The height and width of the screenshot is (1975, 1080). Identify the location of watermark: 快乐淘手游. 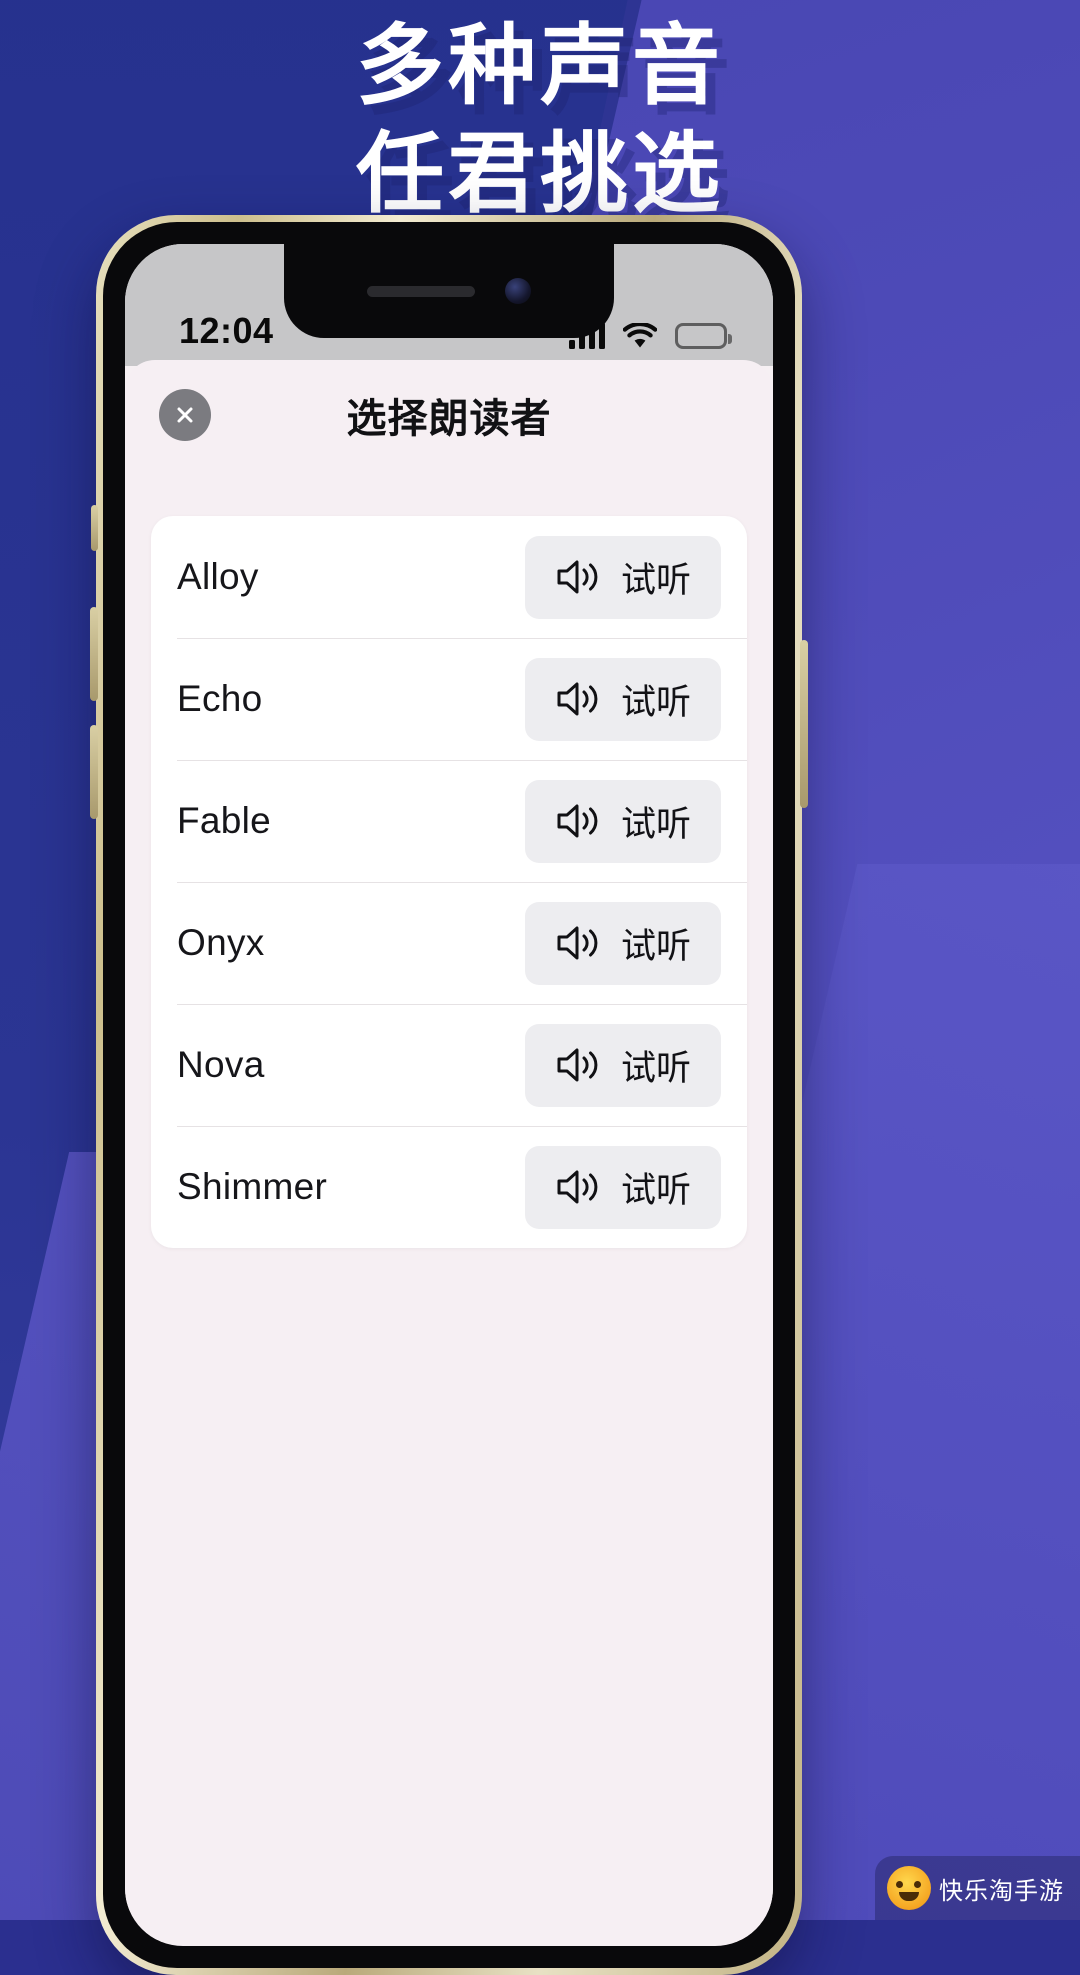
(977, 1888).